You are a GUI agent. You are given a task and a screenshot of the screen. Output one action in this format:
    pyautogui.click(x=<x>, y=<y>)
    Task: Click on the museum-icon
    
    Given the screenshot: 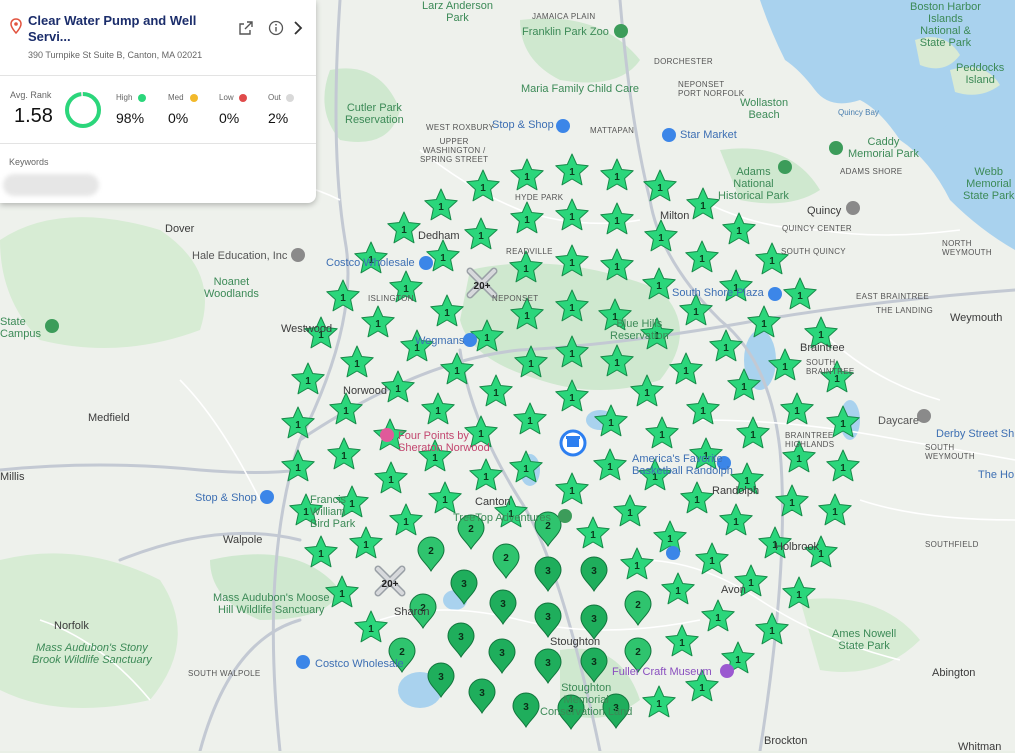 What is the action you would take?
    pyautogui.click(x=727, y=671)
    